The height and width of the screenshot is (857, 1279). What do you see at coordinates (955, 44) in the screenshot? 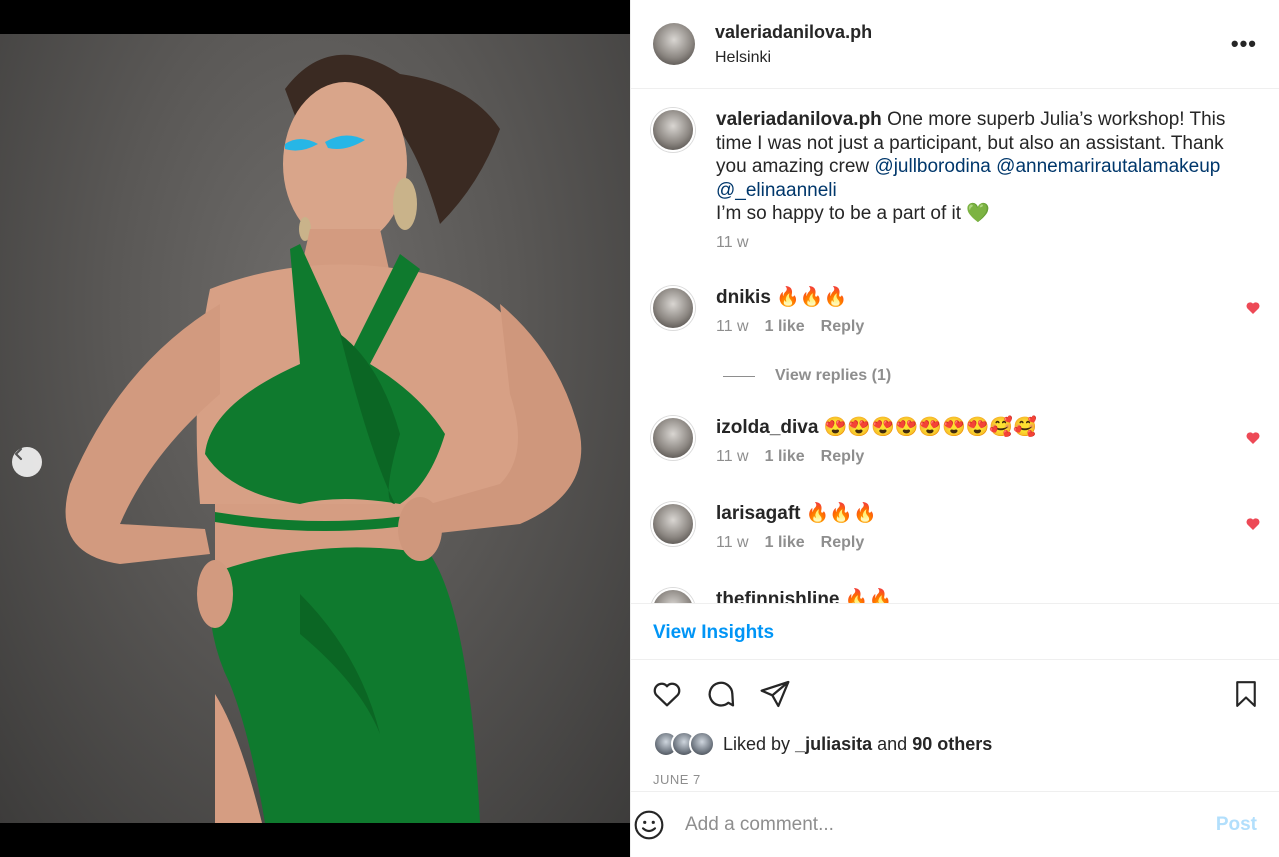
I see `post-header: valeriadanilova.ph Helsinki •••` at bounding box center [955, 44].